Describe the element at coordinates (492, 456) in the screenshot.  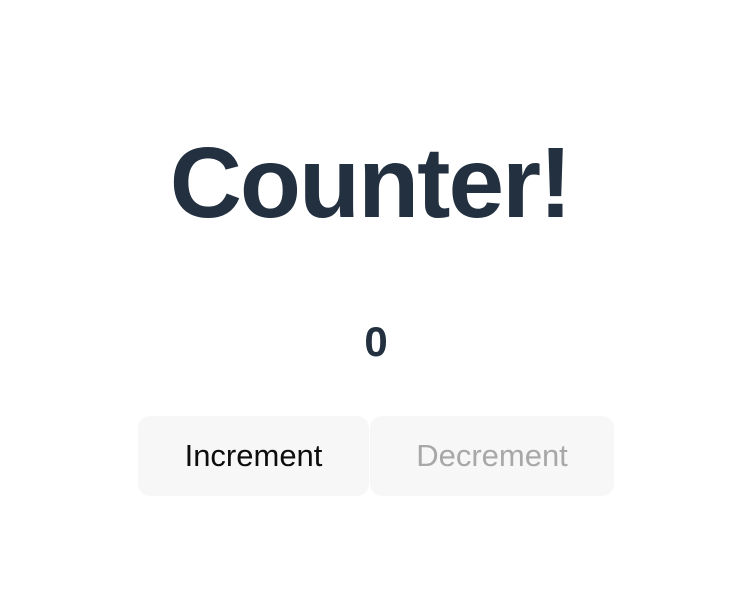
I see `decrement-button: Decrement` at that location.